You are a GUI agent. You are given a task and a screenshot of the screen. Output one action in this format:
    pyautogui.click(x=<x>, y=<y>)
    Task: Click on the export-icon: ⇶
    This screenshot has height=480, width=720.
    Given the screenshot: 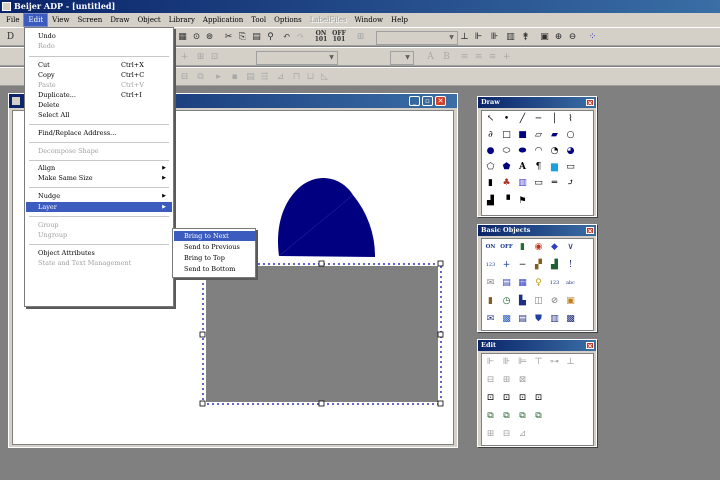 What is the action you would take?
    pyautogui.click(x=264, y=77)
    